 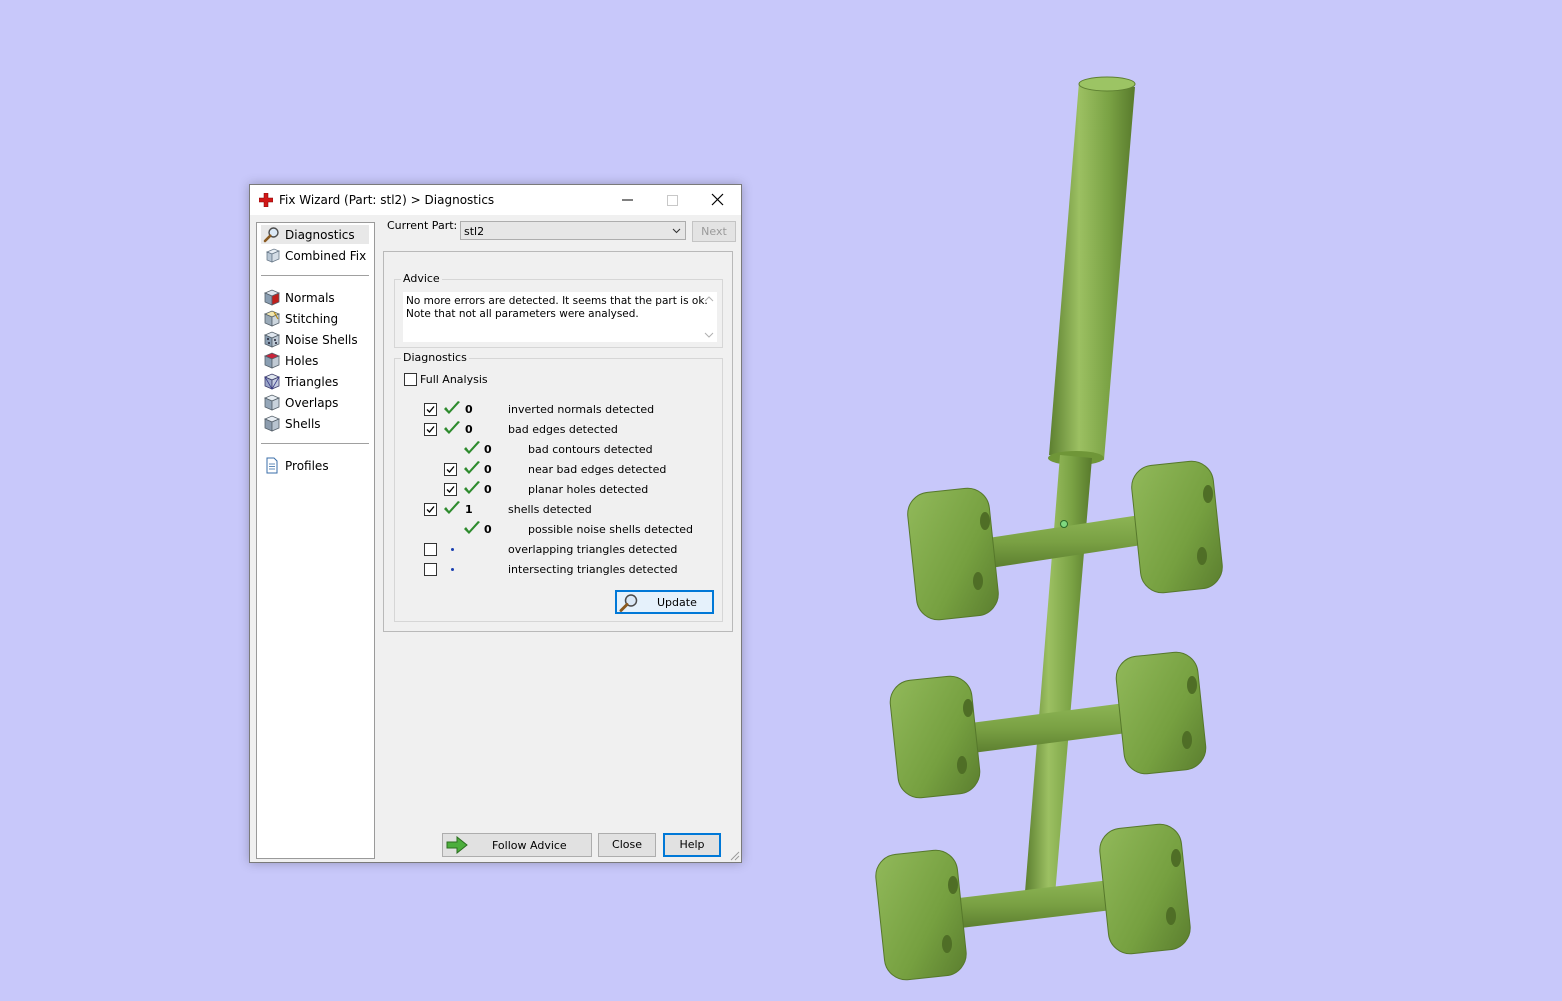 What do you see at coordinates (452, 549) in the screenshot?
I see `not-analysed-dot-icon` at bounding box center [452, 549].